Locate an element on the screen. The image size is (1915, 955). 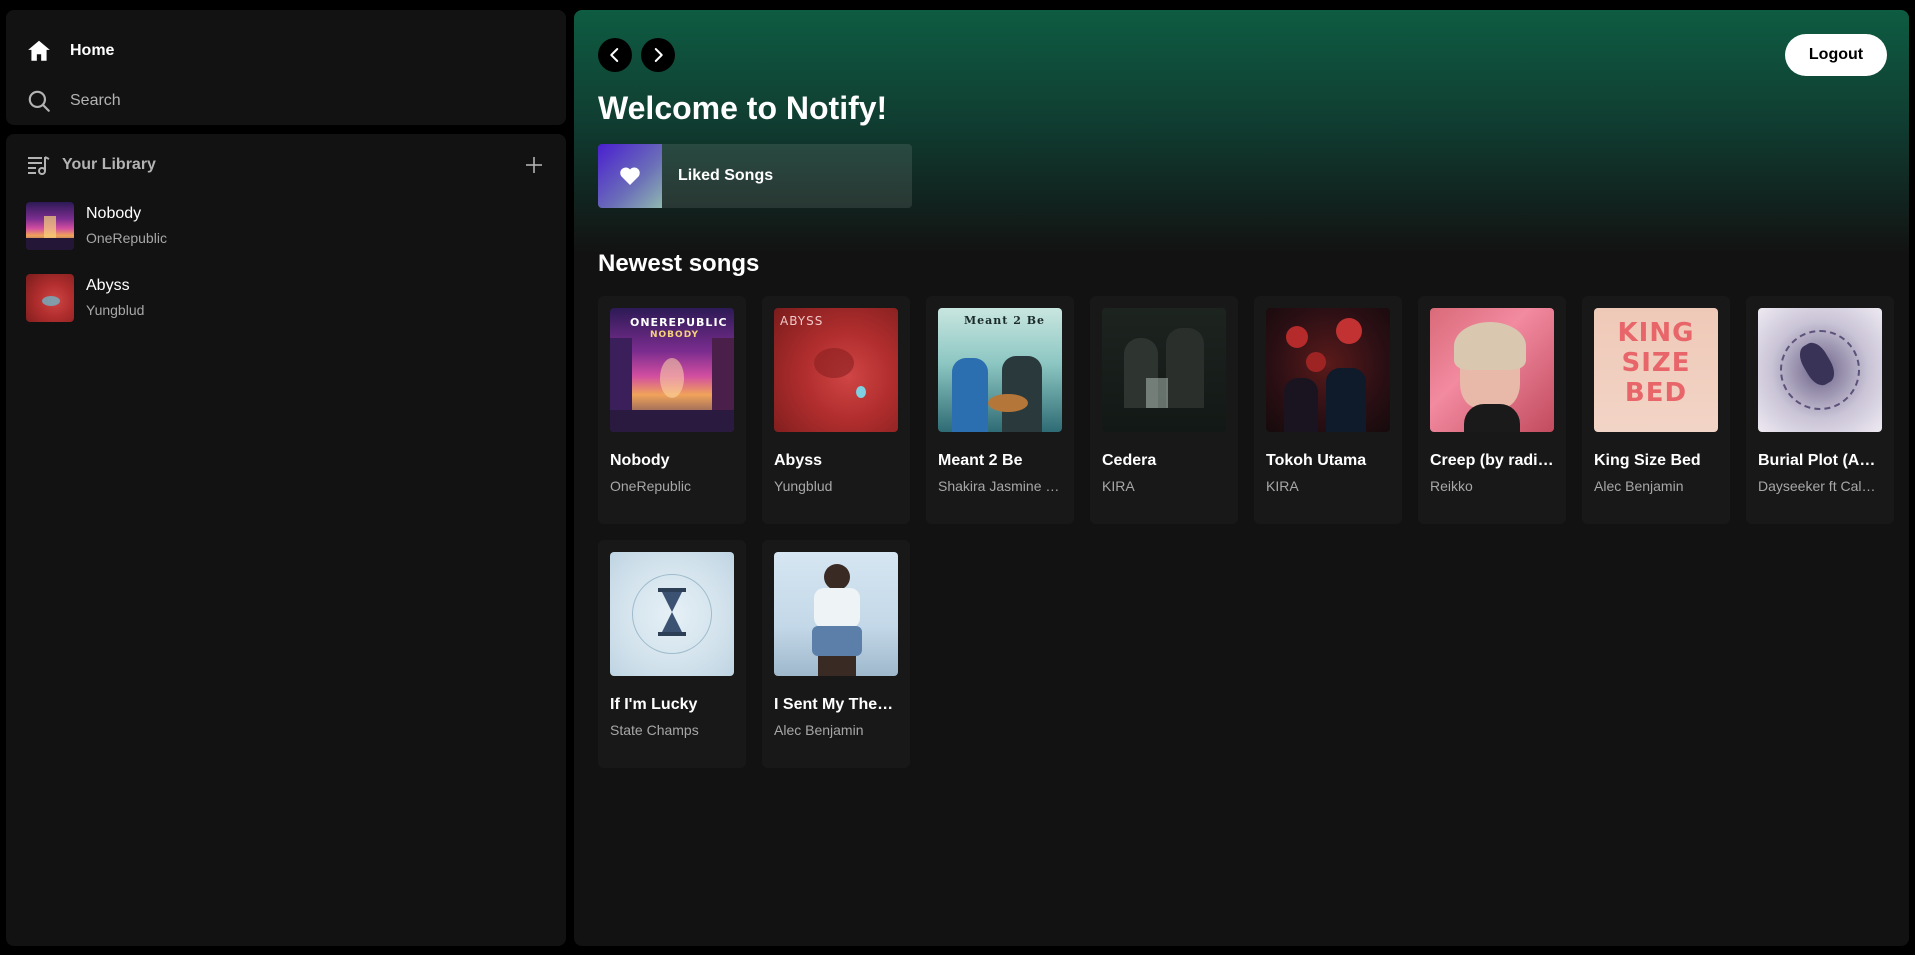
song-title: If I'm Lucky is located at coordinates (654, 704).